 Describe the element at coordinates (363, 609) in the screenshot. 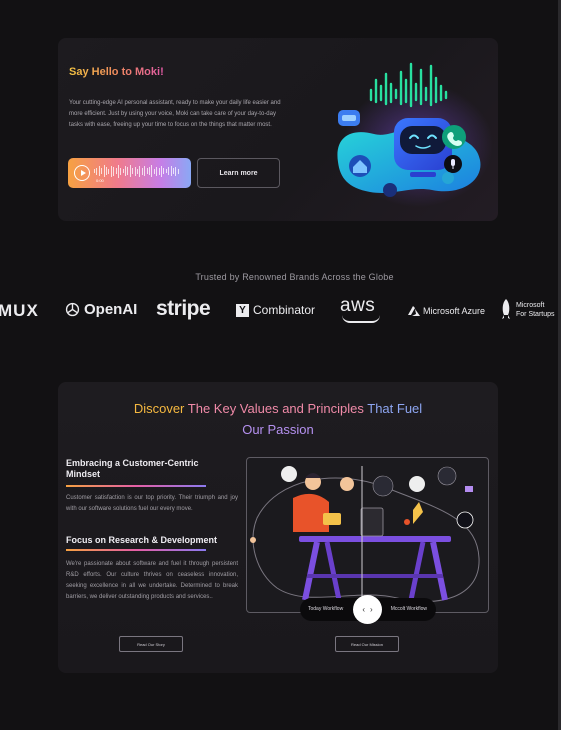

I see `chevron-left-icon: ‹` at that location.